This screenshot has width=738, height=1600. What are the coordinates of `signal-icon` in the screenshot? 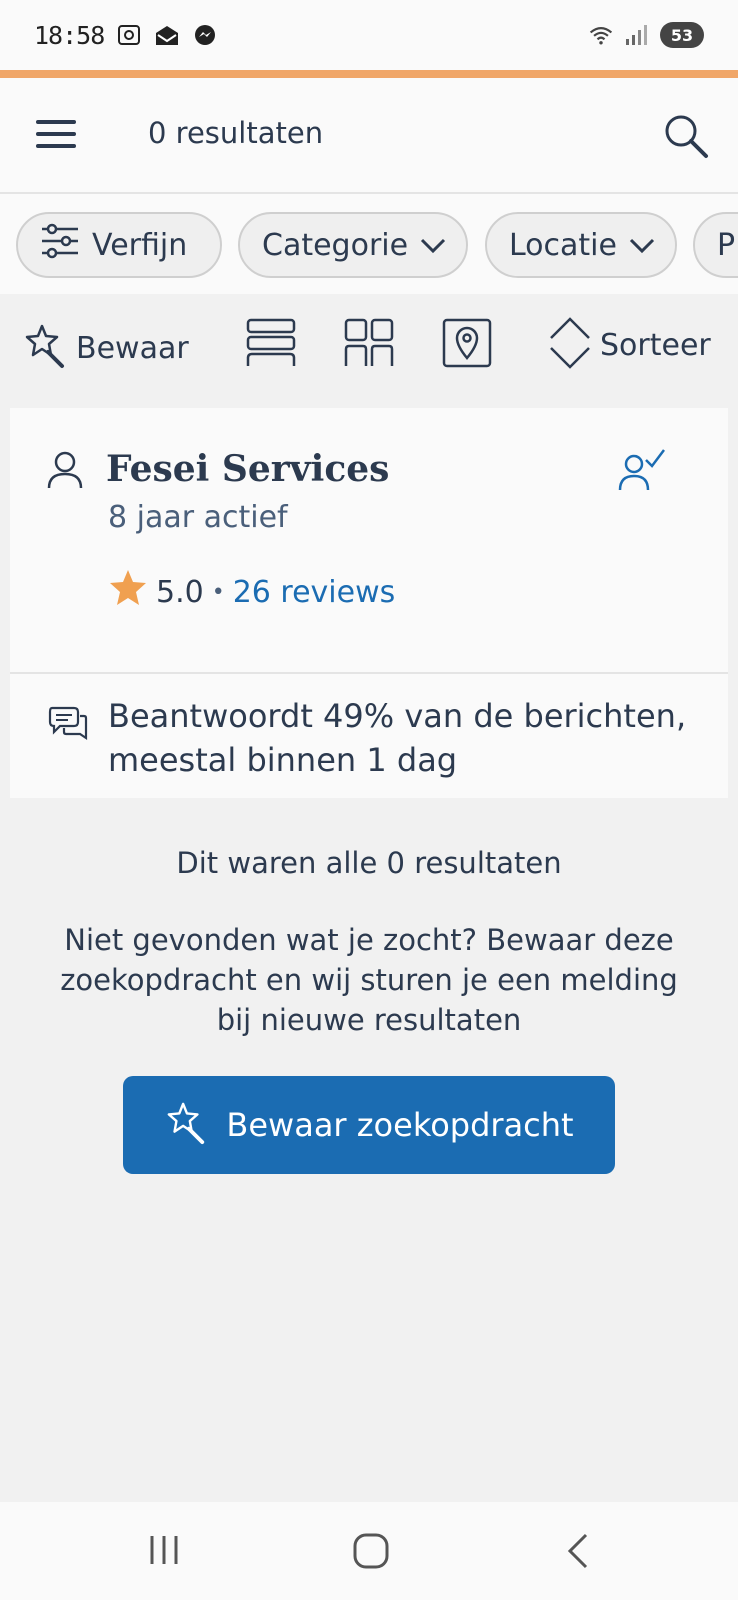 It's located at (637, 35).